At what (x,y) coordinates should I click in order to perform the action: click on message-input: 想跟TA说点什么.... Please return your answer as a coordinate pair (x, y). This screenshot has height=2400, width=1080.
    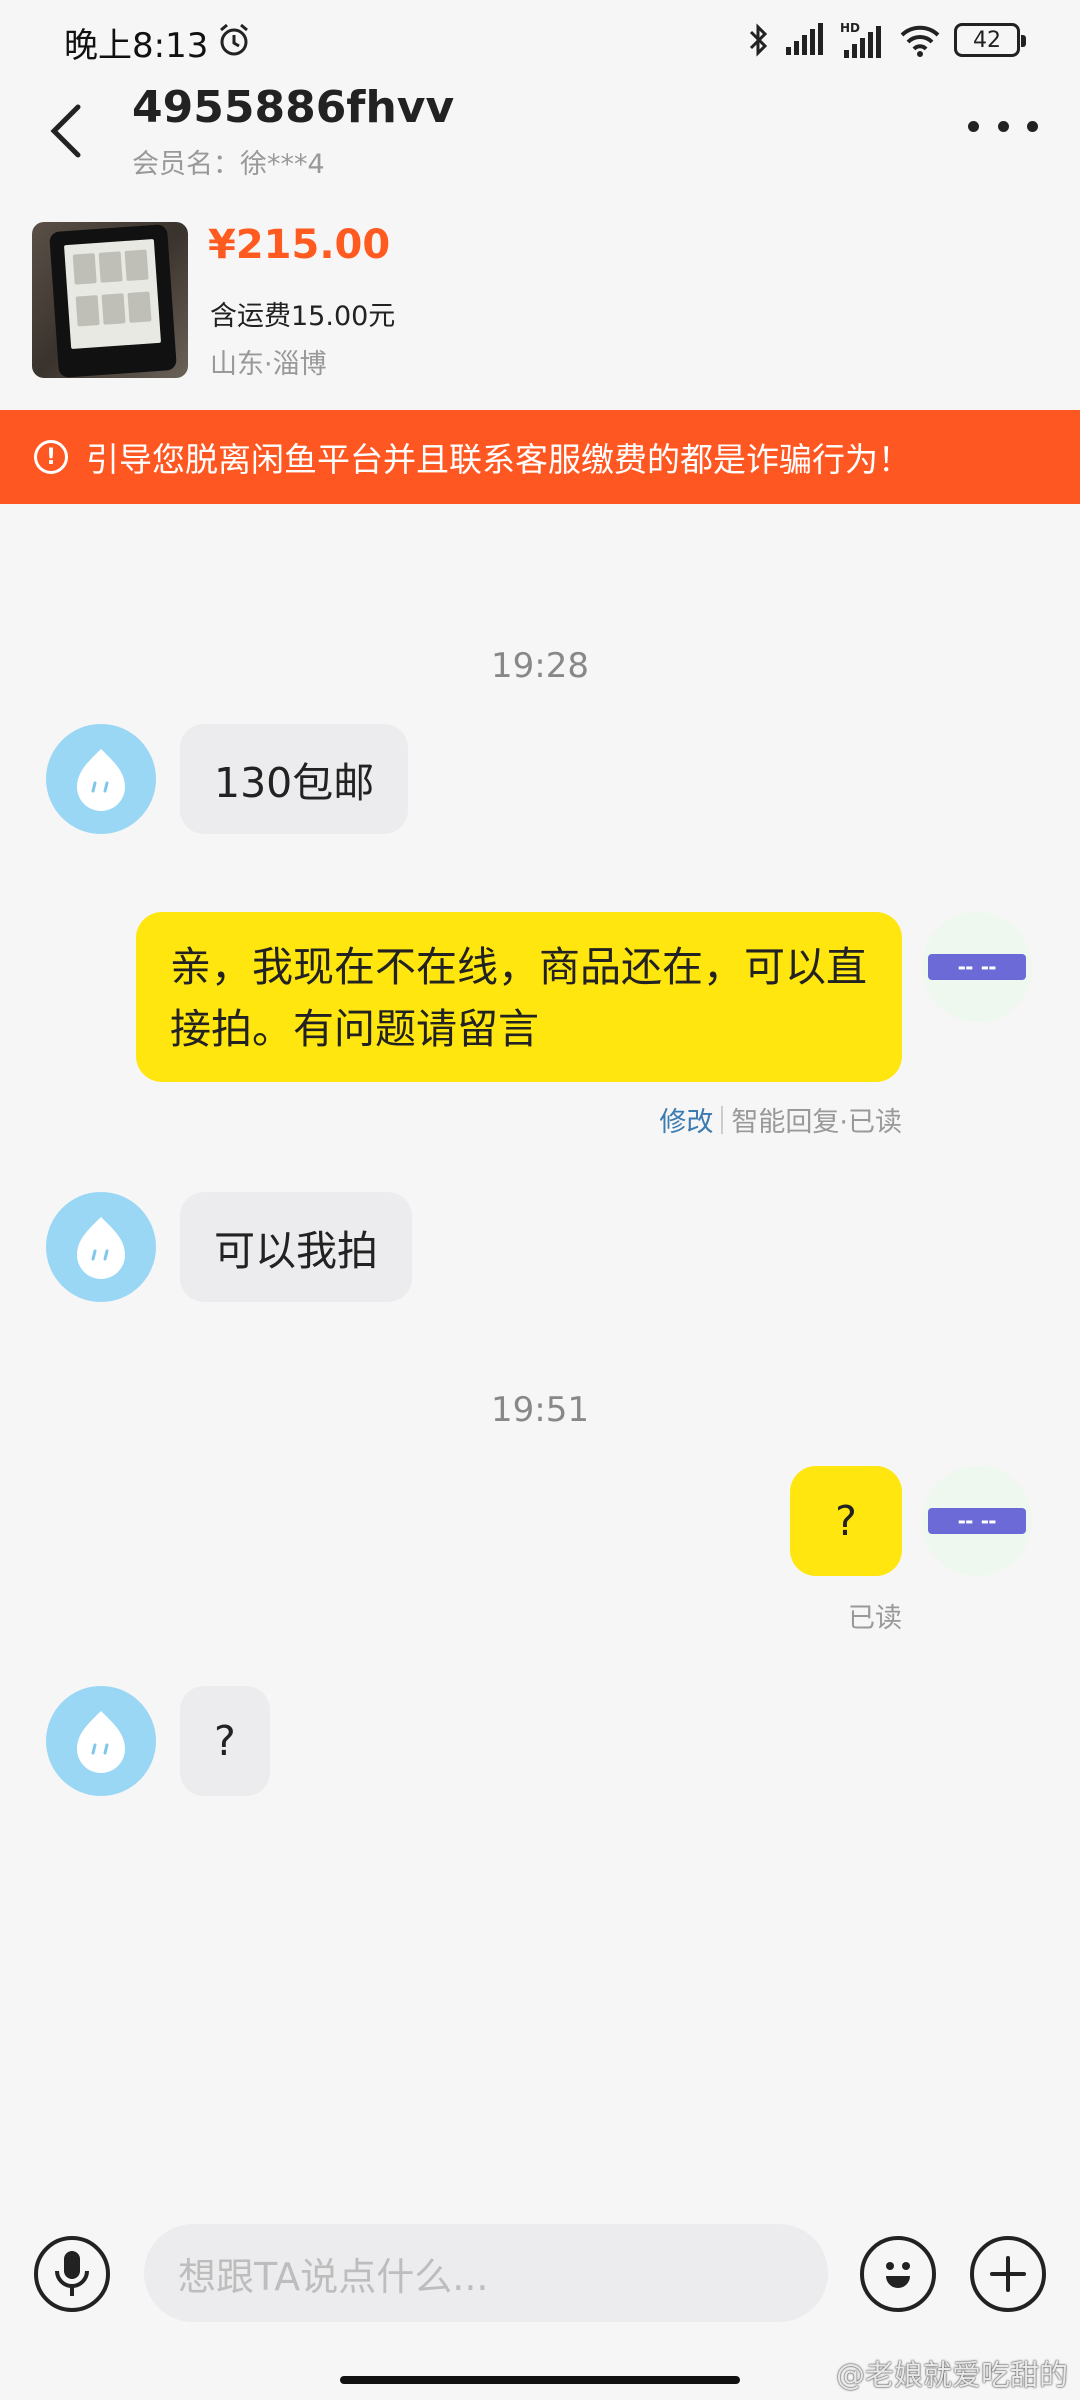
    Looking at the image, I should click on (486, 2273).